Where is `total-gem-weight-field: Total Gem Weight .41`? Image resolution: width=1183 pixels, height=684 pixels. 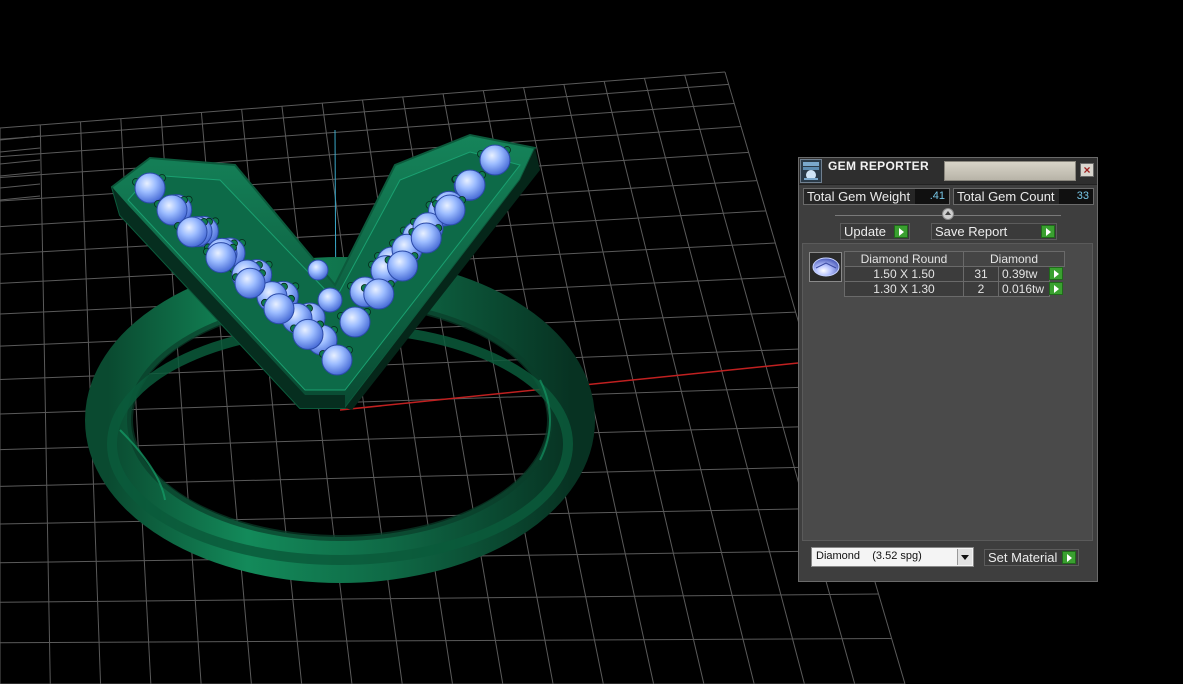 total-gem-weight-field: Total Gem Weight .41 is located at coordinates (876, 196).